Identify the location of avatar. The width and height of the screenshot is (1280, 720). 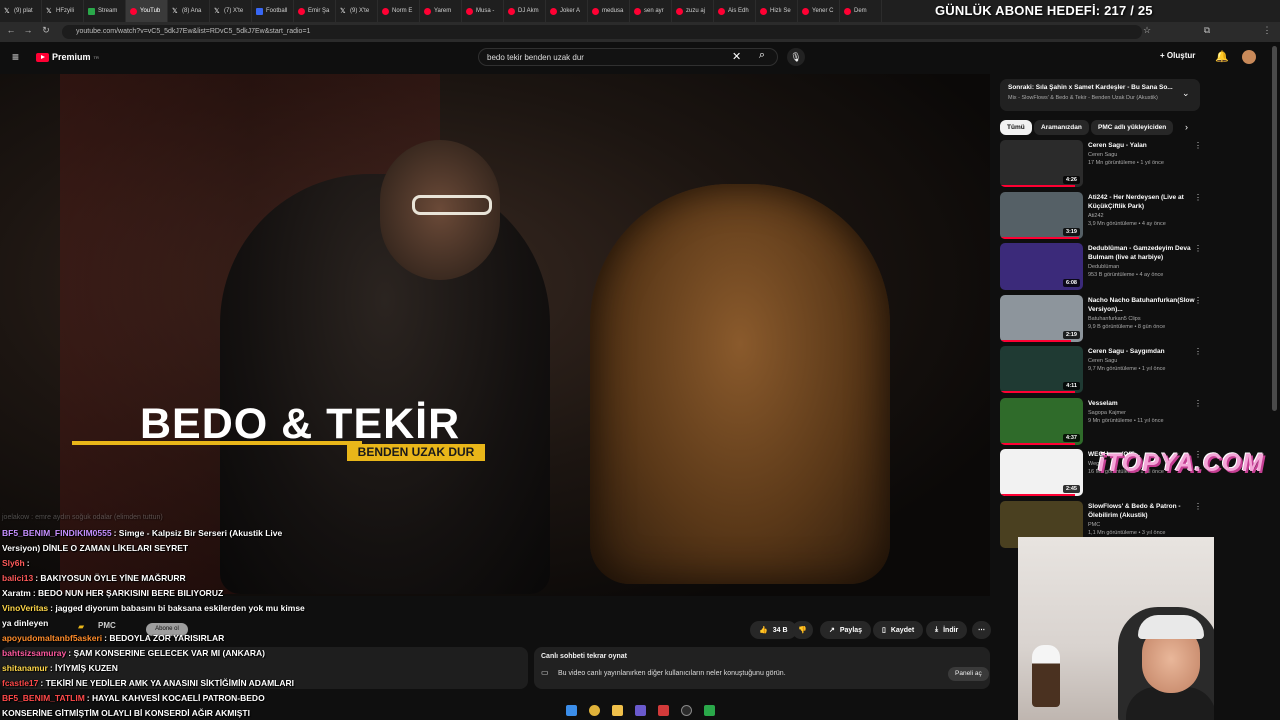
(1249, 57).